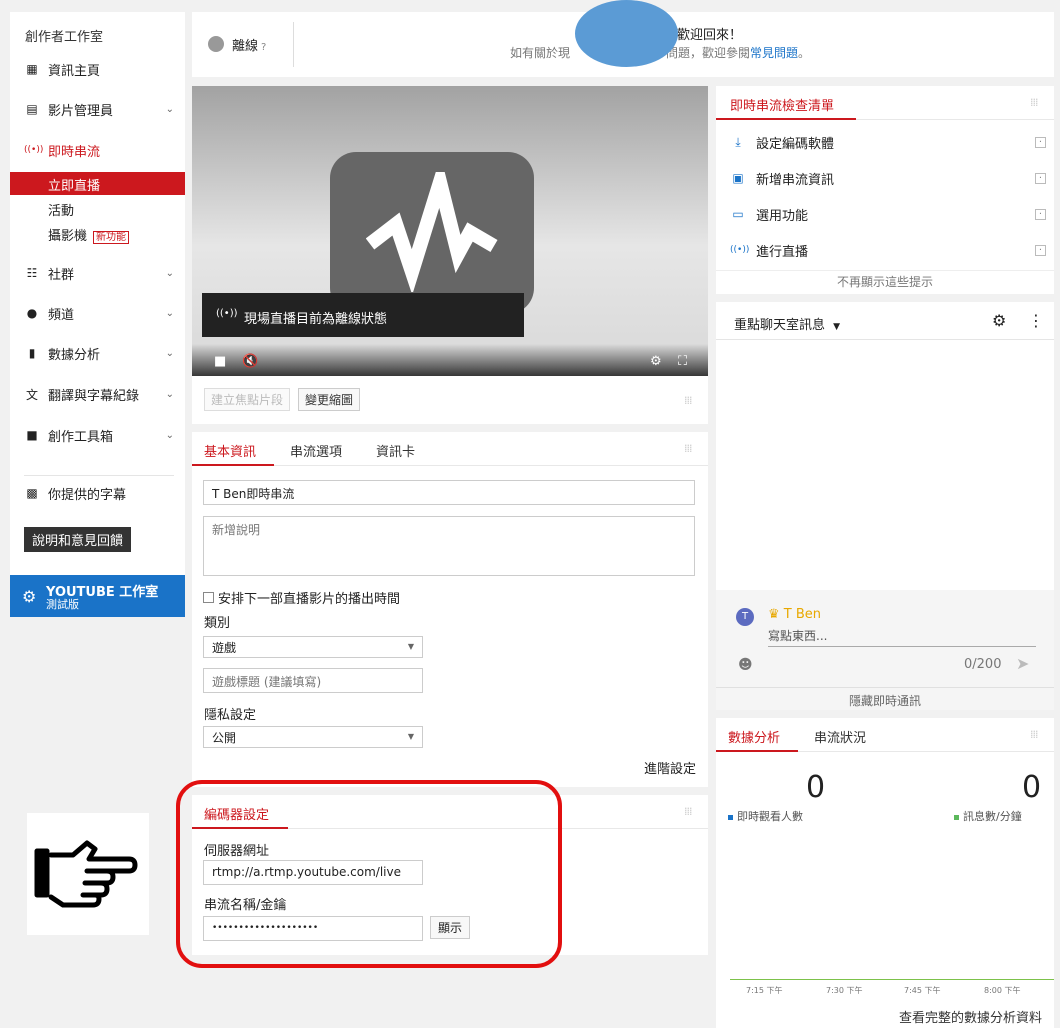  What do you see at coordinates (74, 152) in the screenshot?
I see `sidebar-item-label: 即時串流` at bounding box center [74, 152].